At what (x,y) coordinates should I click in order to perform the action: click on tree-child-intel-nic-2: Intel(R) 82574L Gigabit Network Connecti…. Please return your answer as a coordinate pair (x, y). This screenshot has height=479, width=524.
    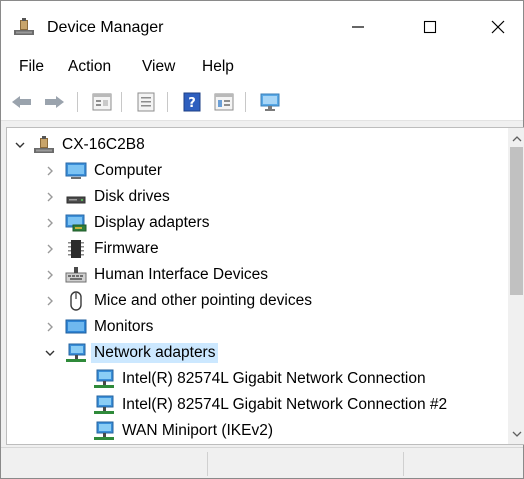
    Looking at the image, I should click on (271, 405).